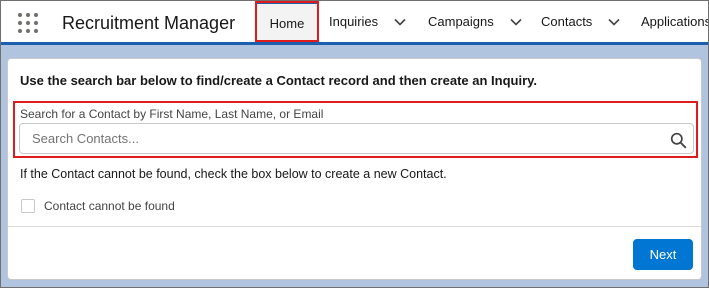 This screenshot has height=288, width=709. I want to click on tab-contacts-label: Contacts, so click(567, 21).